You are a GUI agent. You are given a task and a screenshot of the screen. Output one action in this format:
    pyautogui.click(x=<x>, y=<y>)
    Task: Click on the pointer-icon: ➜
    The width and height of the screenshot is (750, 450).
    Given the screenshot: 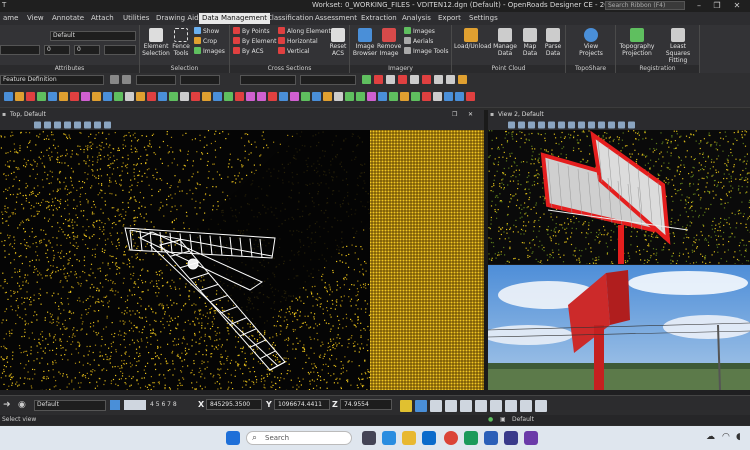 What is the action you would take?
    pyautogui.click(x=7, y=405)
    